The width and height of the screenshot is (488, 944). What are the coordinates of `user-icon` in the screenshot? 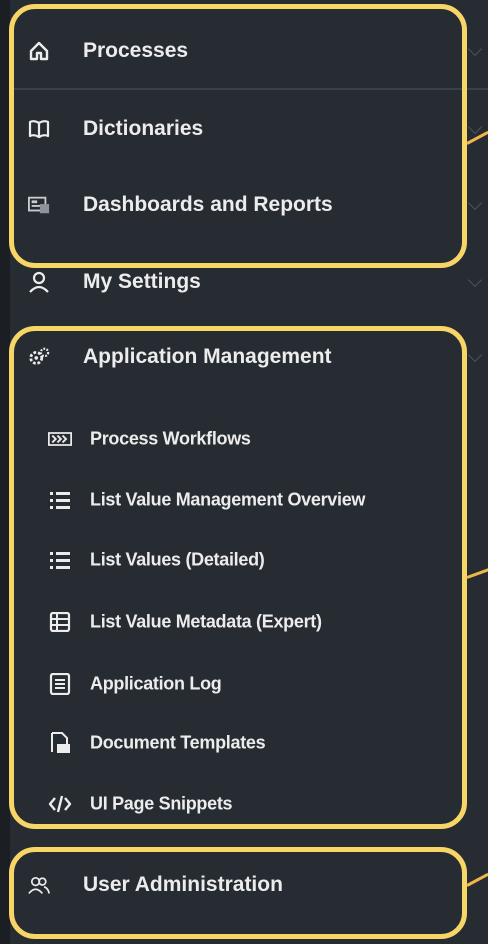 It's located at (39, 282).